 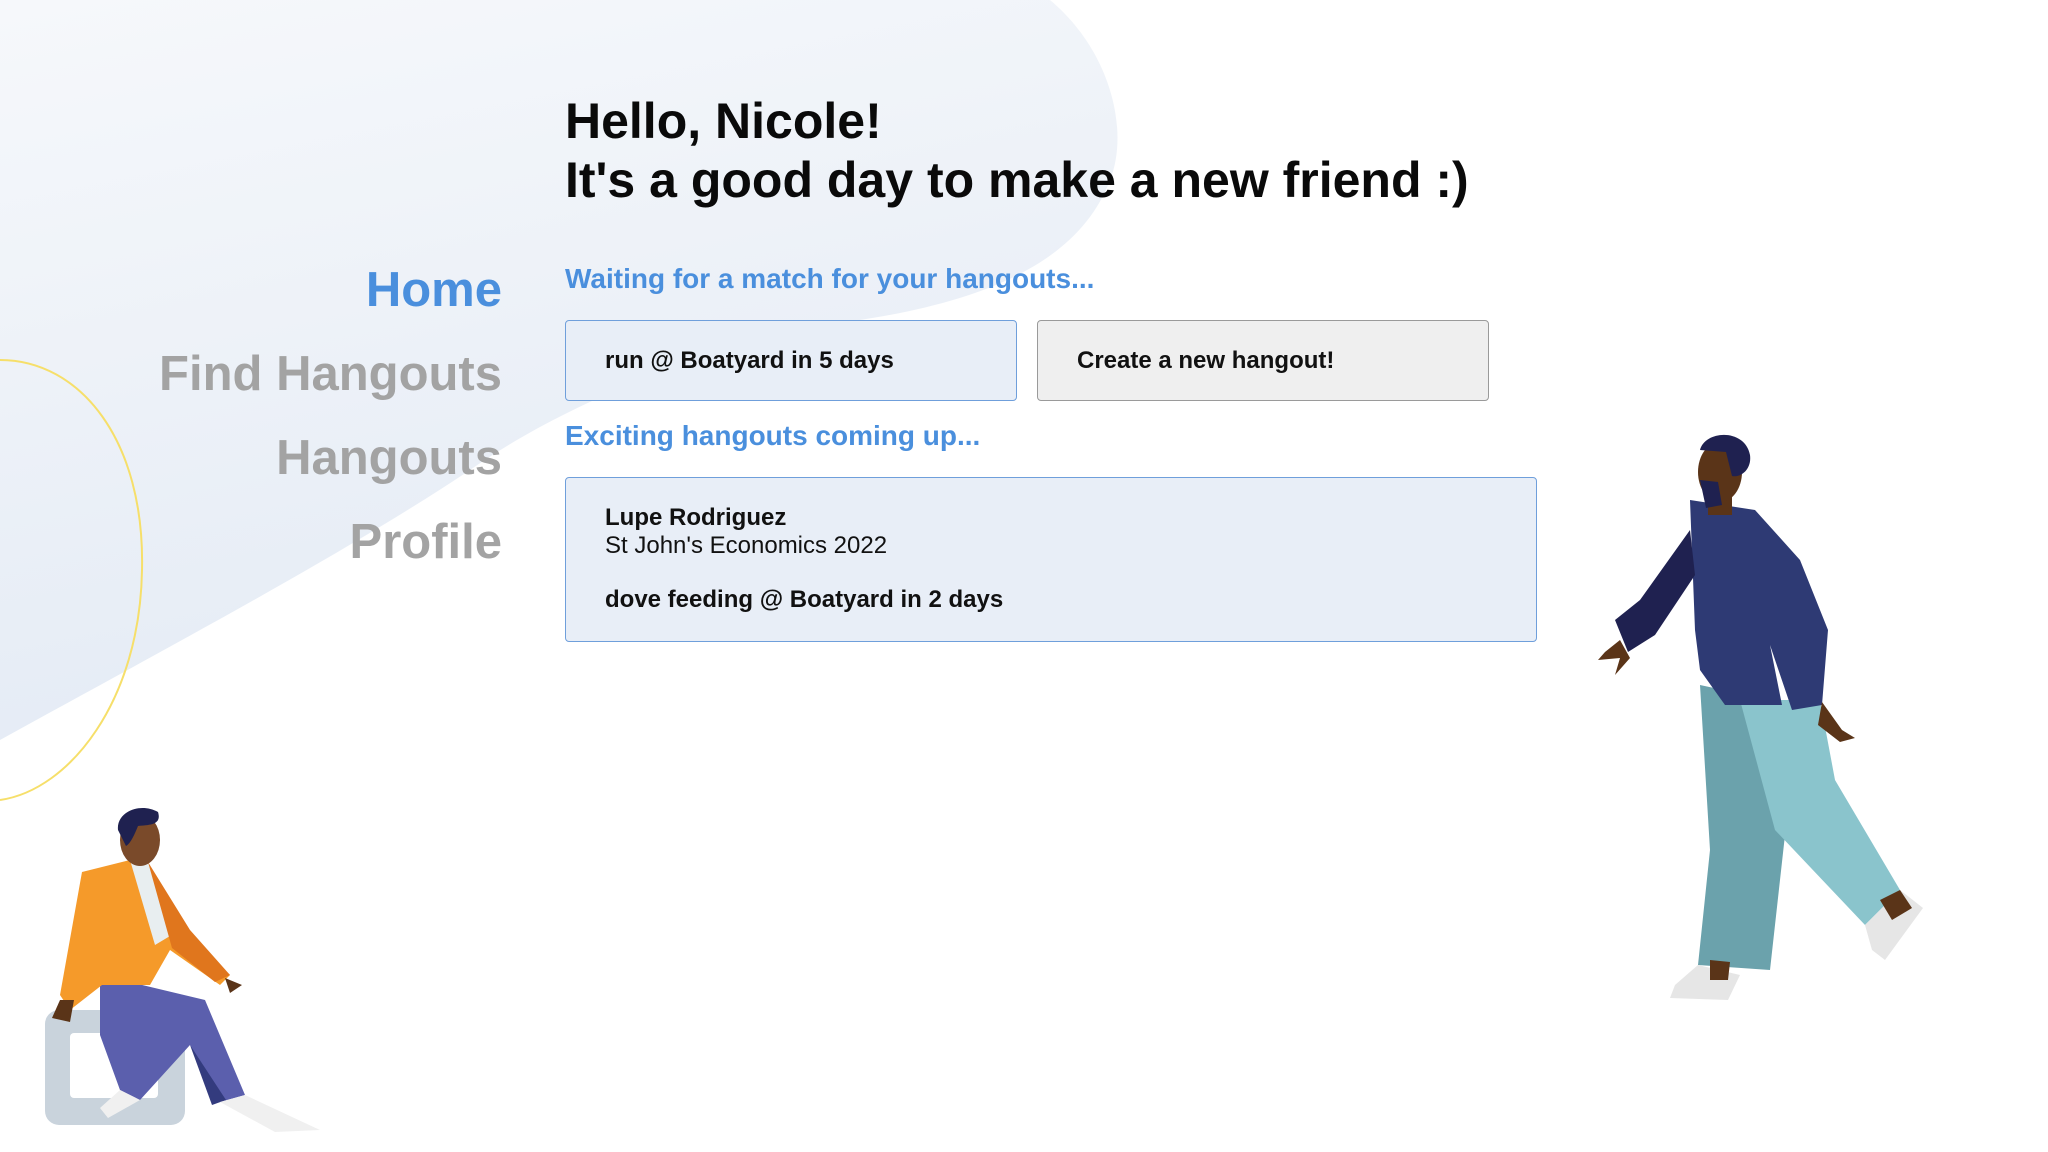 What do you see at coordinates (301, 290) in the screenshot?
I see `nav-item-home: Home` at bounding box center [301, 290].